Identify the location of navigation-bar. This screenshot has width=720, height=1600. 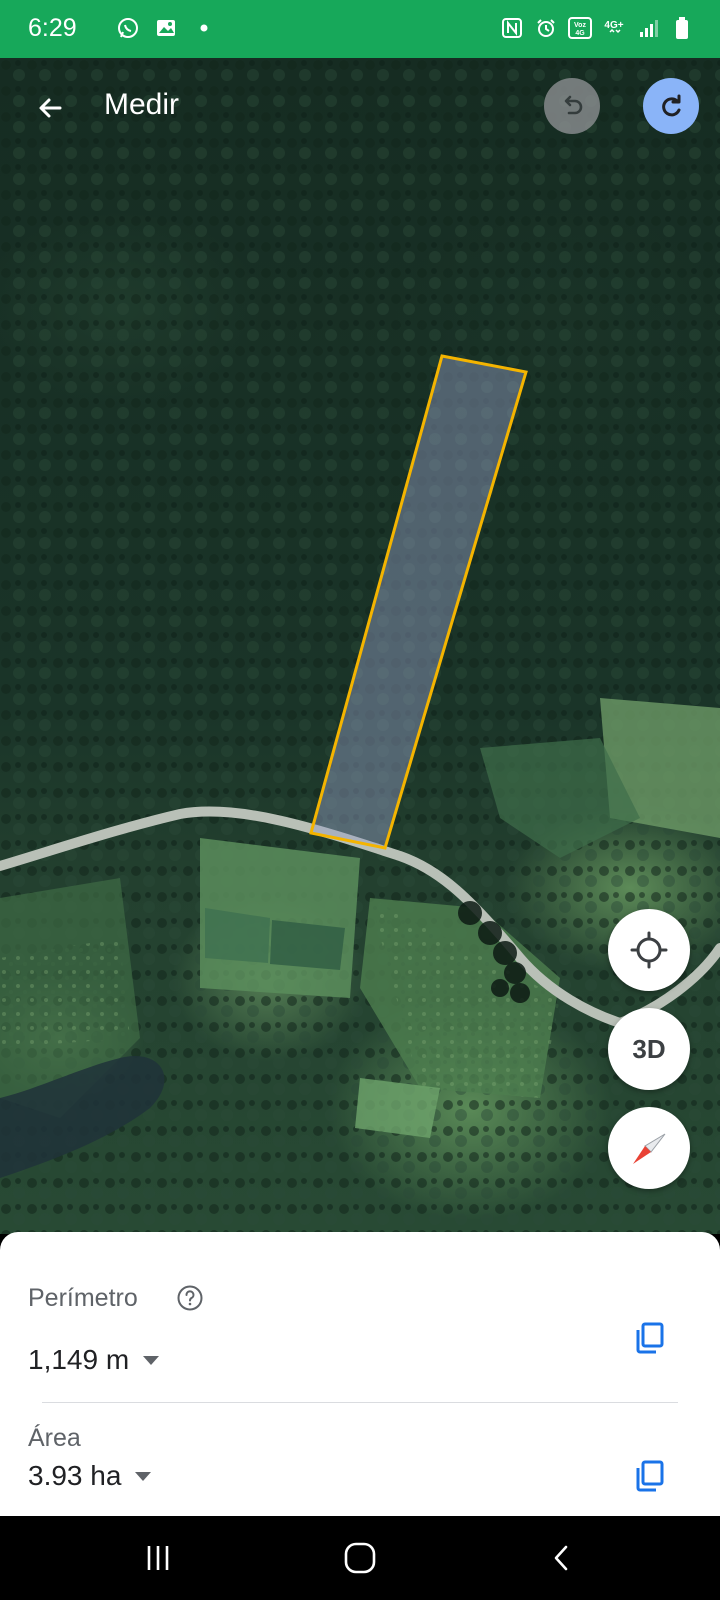
(360, 1558).